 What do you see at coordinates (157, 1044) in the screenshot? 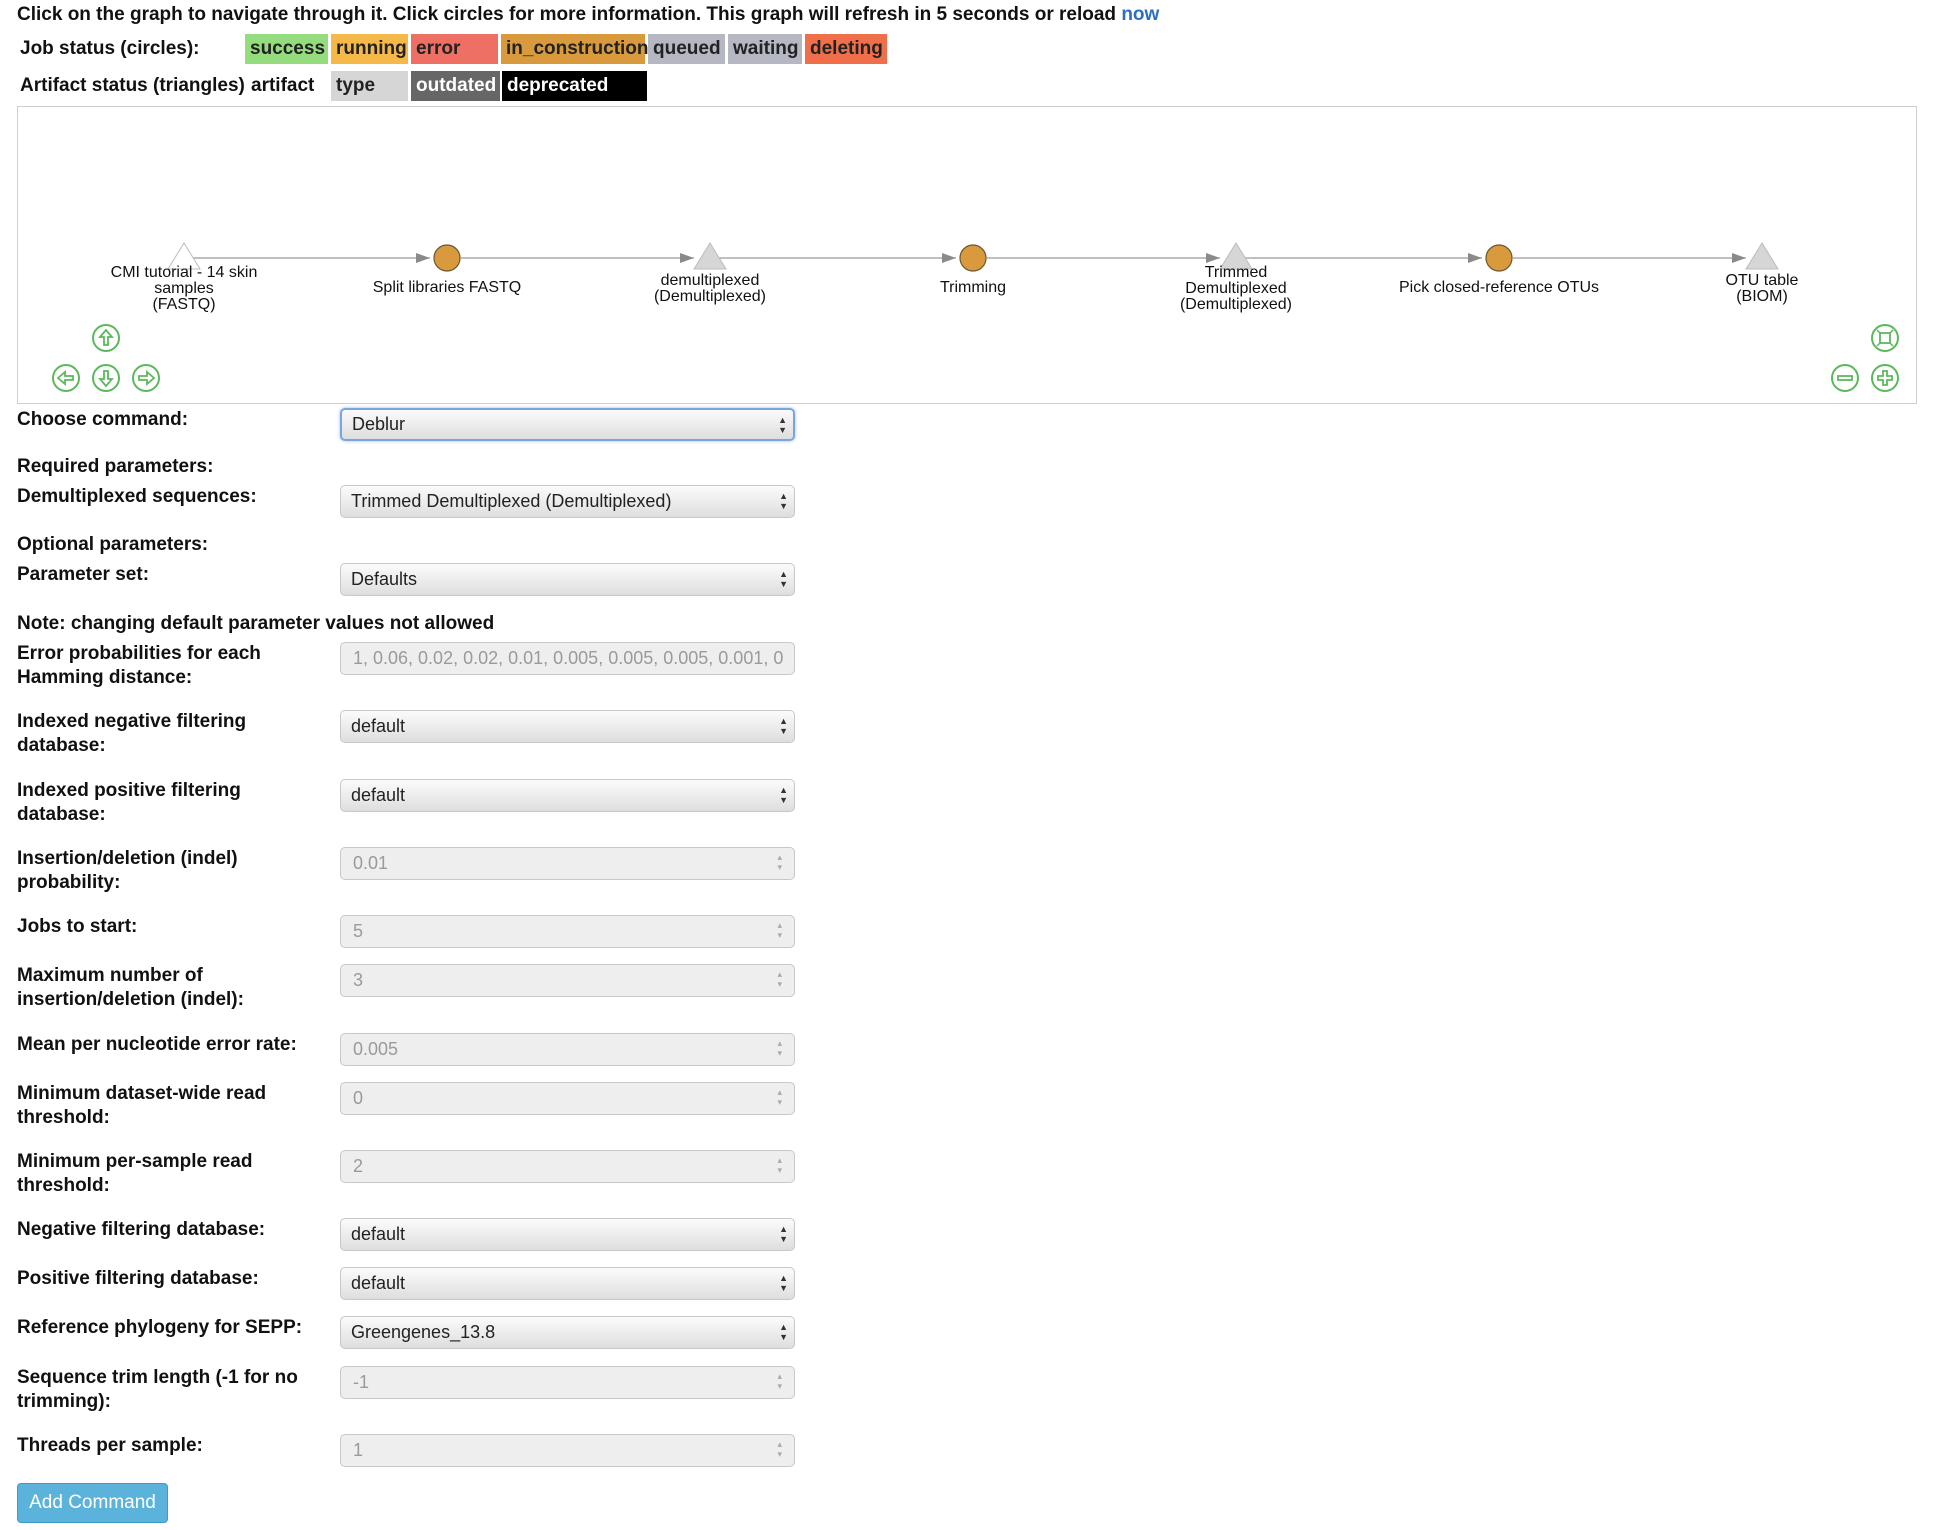
I see `param-label: Mean per nucleotide error rate:` at bounding box center [157, 1044].